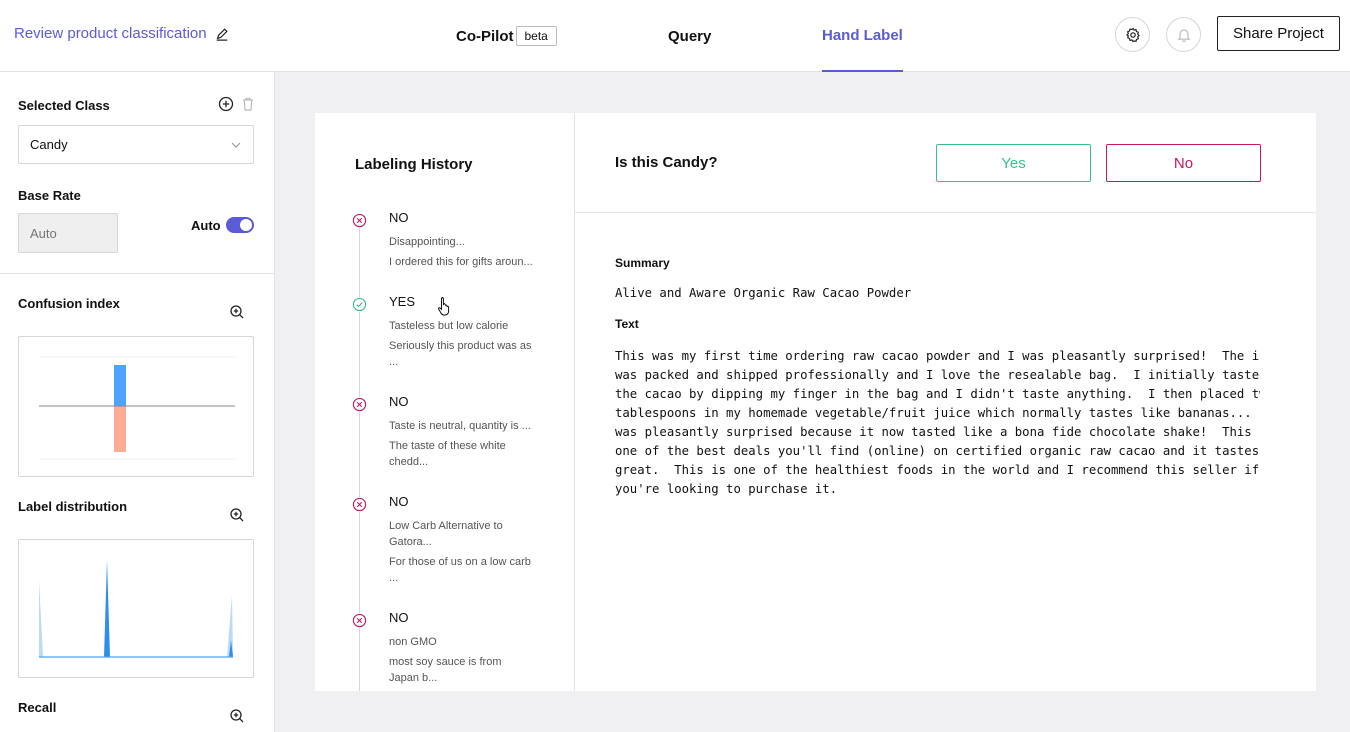 The height and width of the screenshot is (732, 1350). I want to click on history-summary: Tasteless but low calorie, so click(449, 326).